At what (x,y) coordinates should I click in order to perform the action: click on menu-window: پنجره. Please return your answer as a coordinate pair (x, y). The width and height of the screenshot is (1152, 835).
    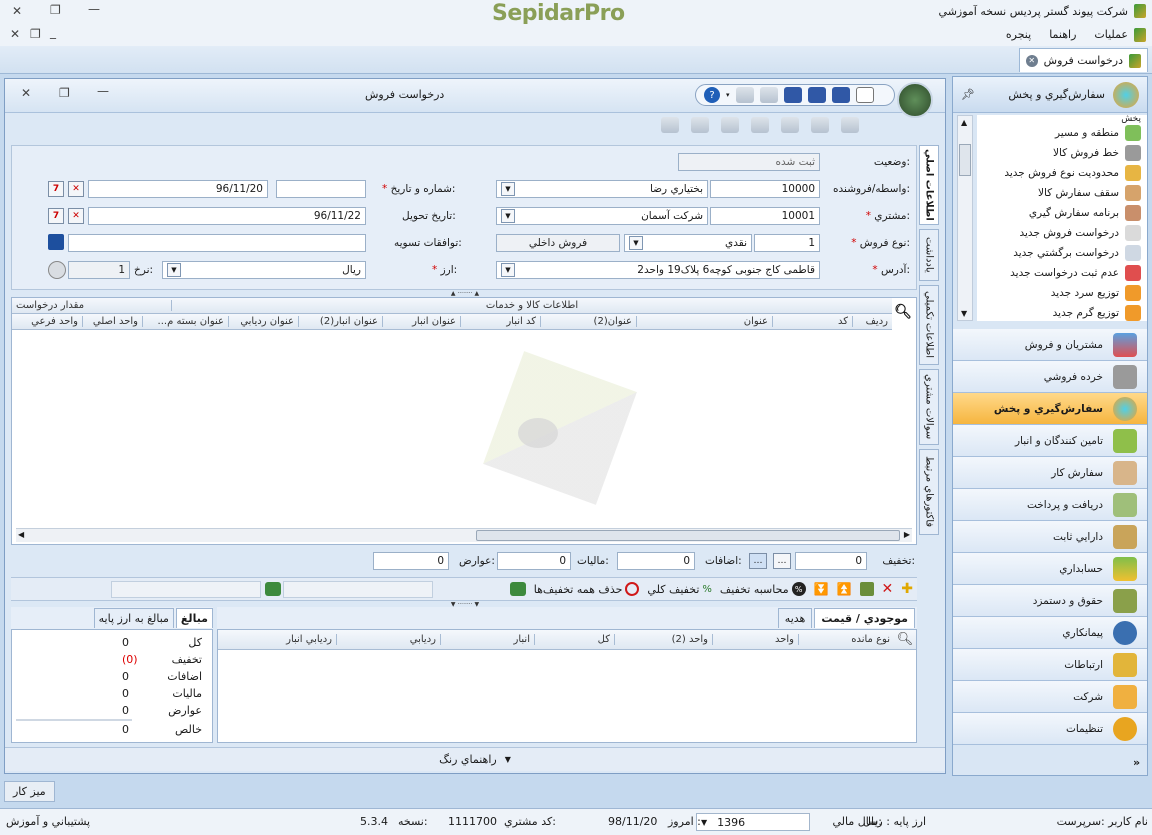
    Looking at the image, I should click on (1018, 34).